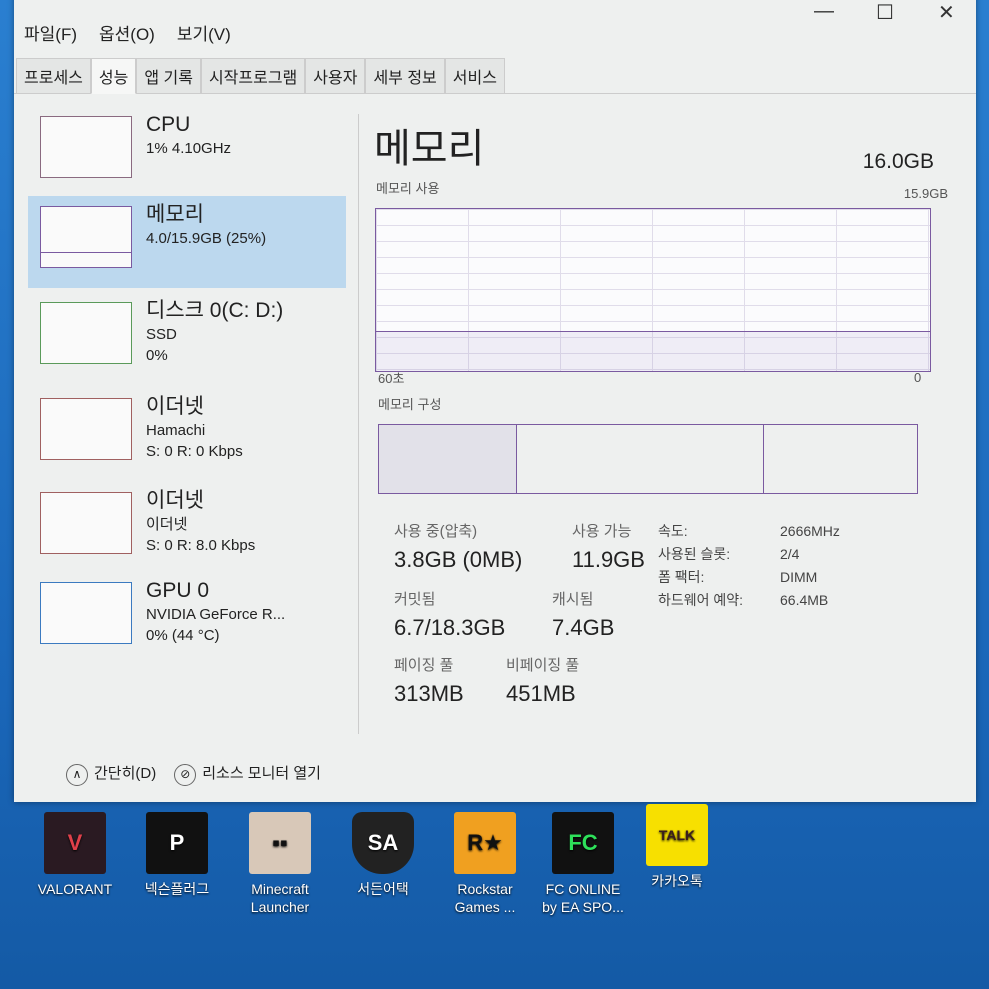 This screenshot has width=989, height=989. What do you see at coordinates (335, 76) in the screenshot?
I see `tab-users: 사용자` at bounding box center [335, 76].